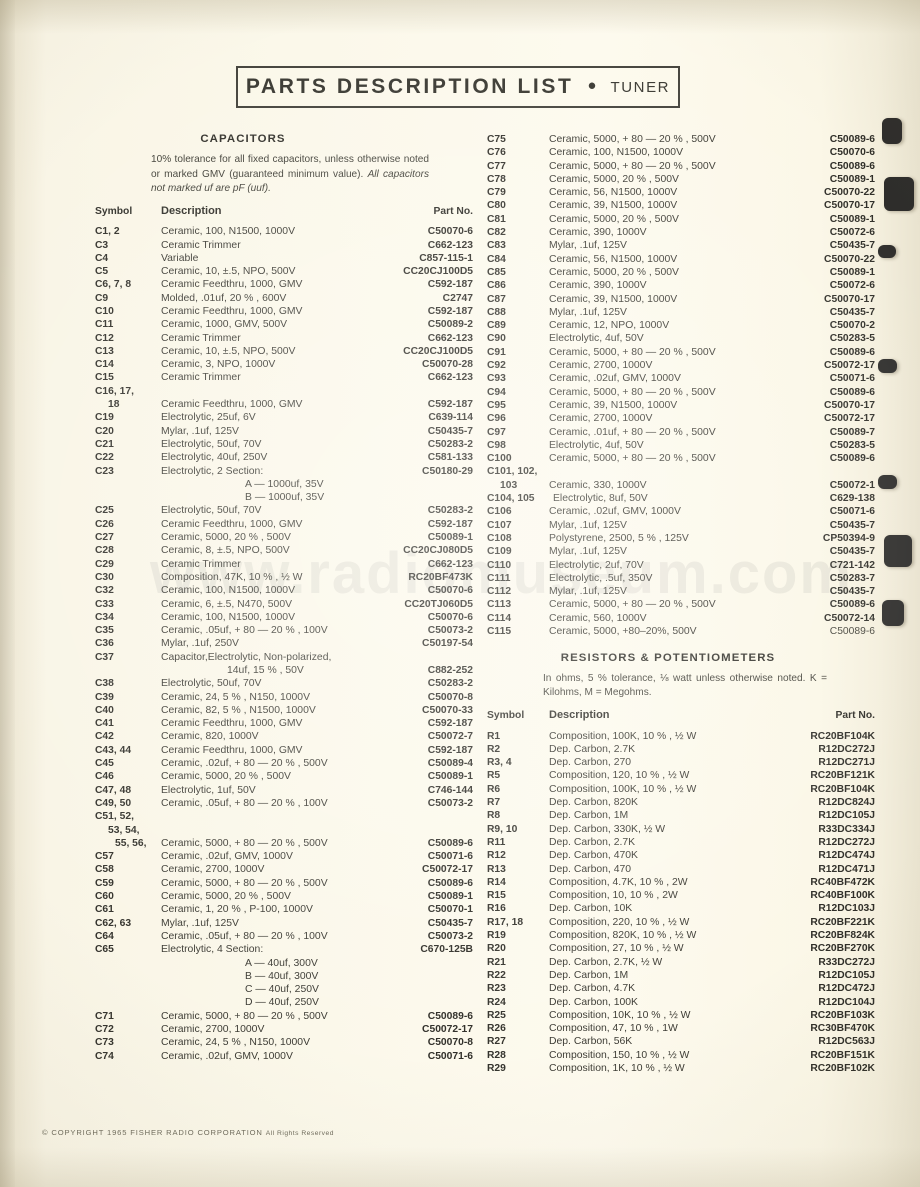 This screenshot has height=1187, width=920. Describe the element at coordinates (849, 618) in the screenshot. I see `row-part-number: C50072-14` at that location.